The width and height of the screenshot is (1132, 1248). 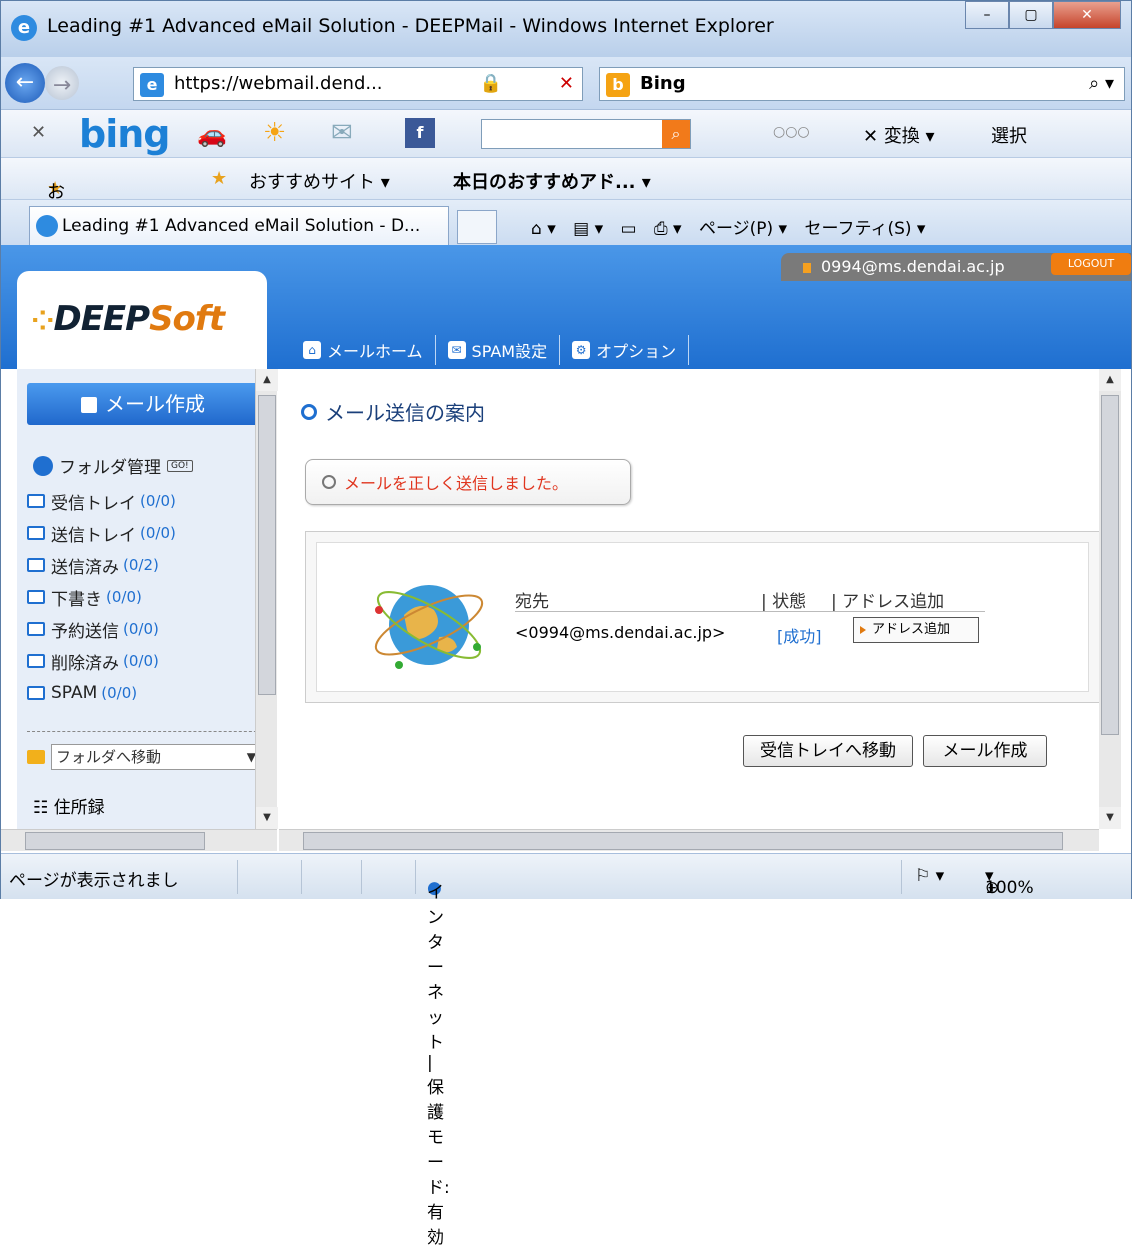 What do you see at coordinates (405, 413) in the screenshot?
I see `page-title-text: メール送信の案内` at bounding box center [405, 413].